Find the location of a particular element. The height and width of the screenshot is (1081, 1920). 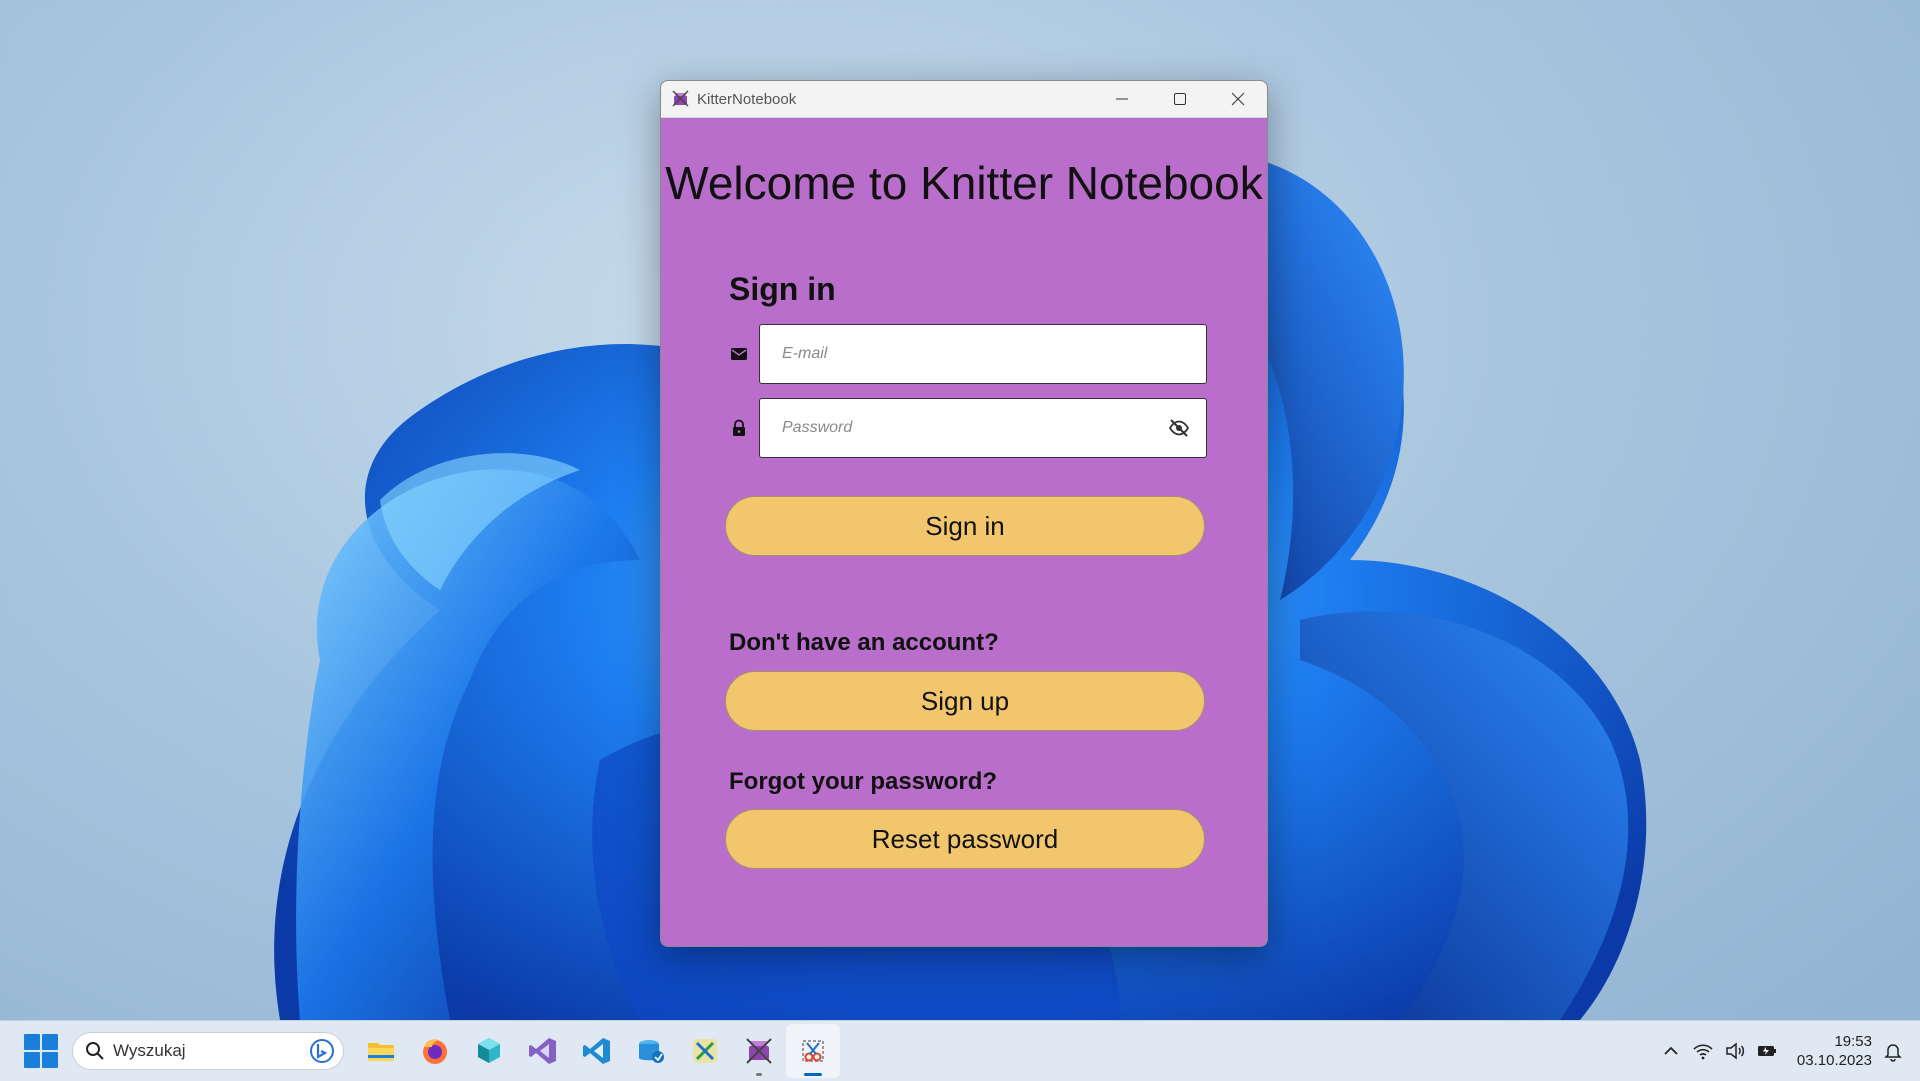

file-explorer-icon is located at coordinates (381, 1051).